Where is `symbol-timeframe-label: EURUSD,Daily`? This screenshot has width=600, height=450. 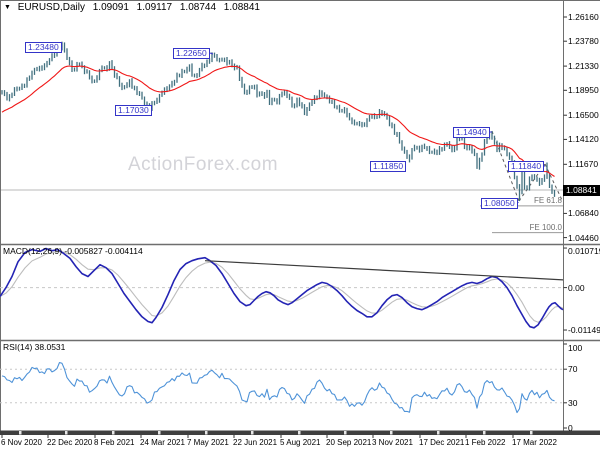 symbol-timeframe-label: EURUSD,Daily is located at coordinates (51, 7).